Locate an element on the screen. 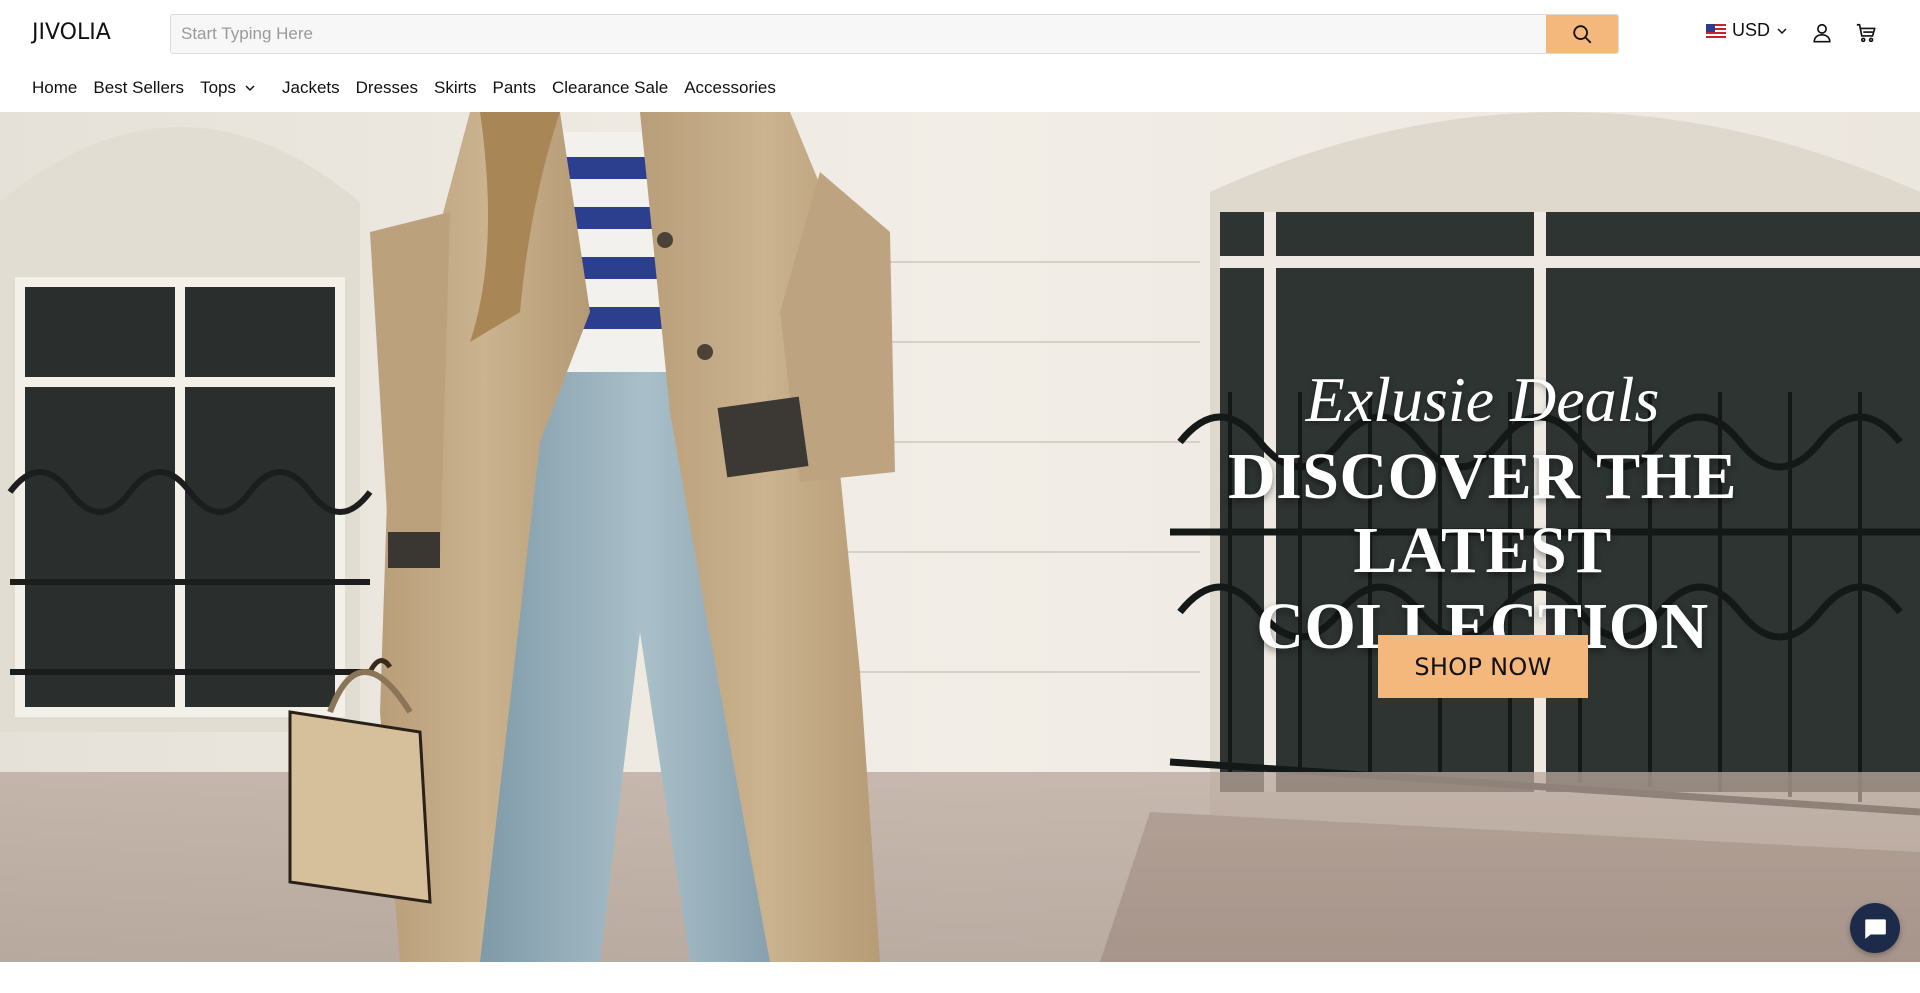 Image resolution: width=1920 pixels, height=993 pixels. account-button is located at coordinates (1822, 33).